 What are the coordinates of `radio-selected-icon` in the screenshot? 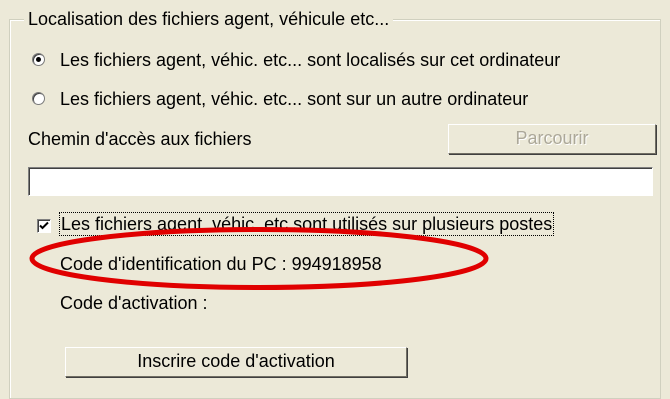 It's located at (38, 59).